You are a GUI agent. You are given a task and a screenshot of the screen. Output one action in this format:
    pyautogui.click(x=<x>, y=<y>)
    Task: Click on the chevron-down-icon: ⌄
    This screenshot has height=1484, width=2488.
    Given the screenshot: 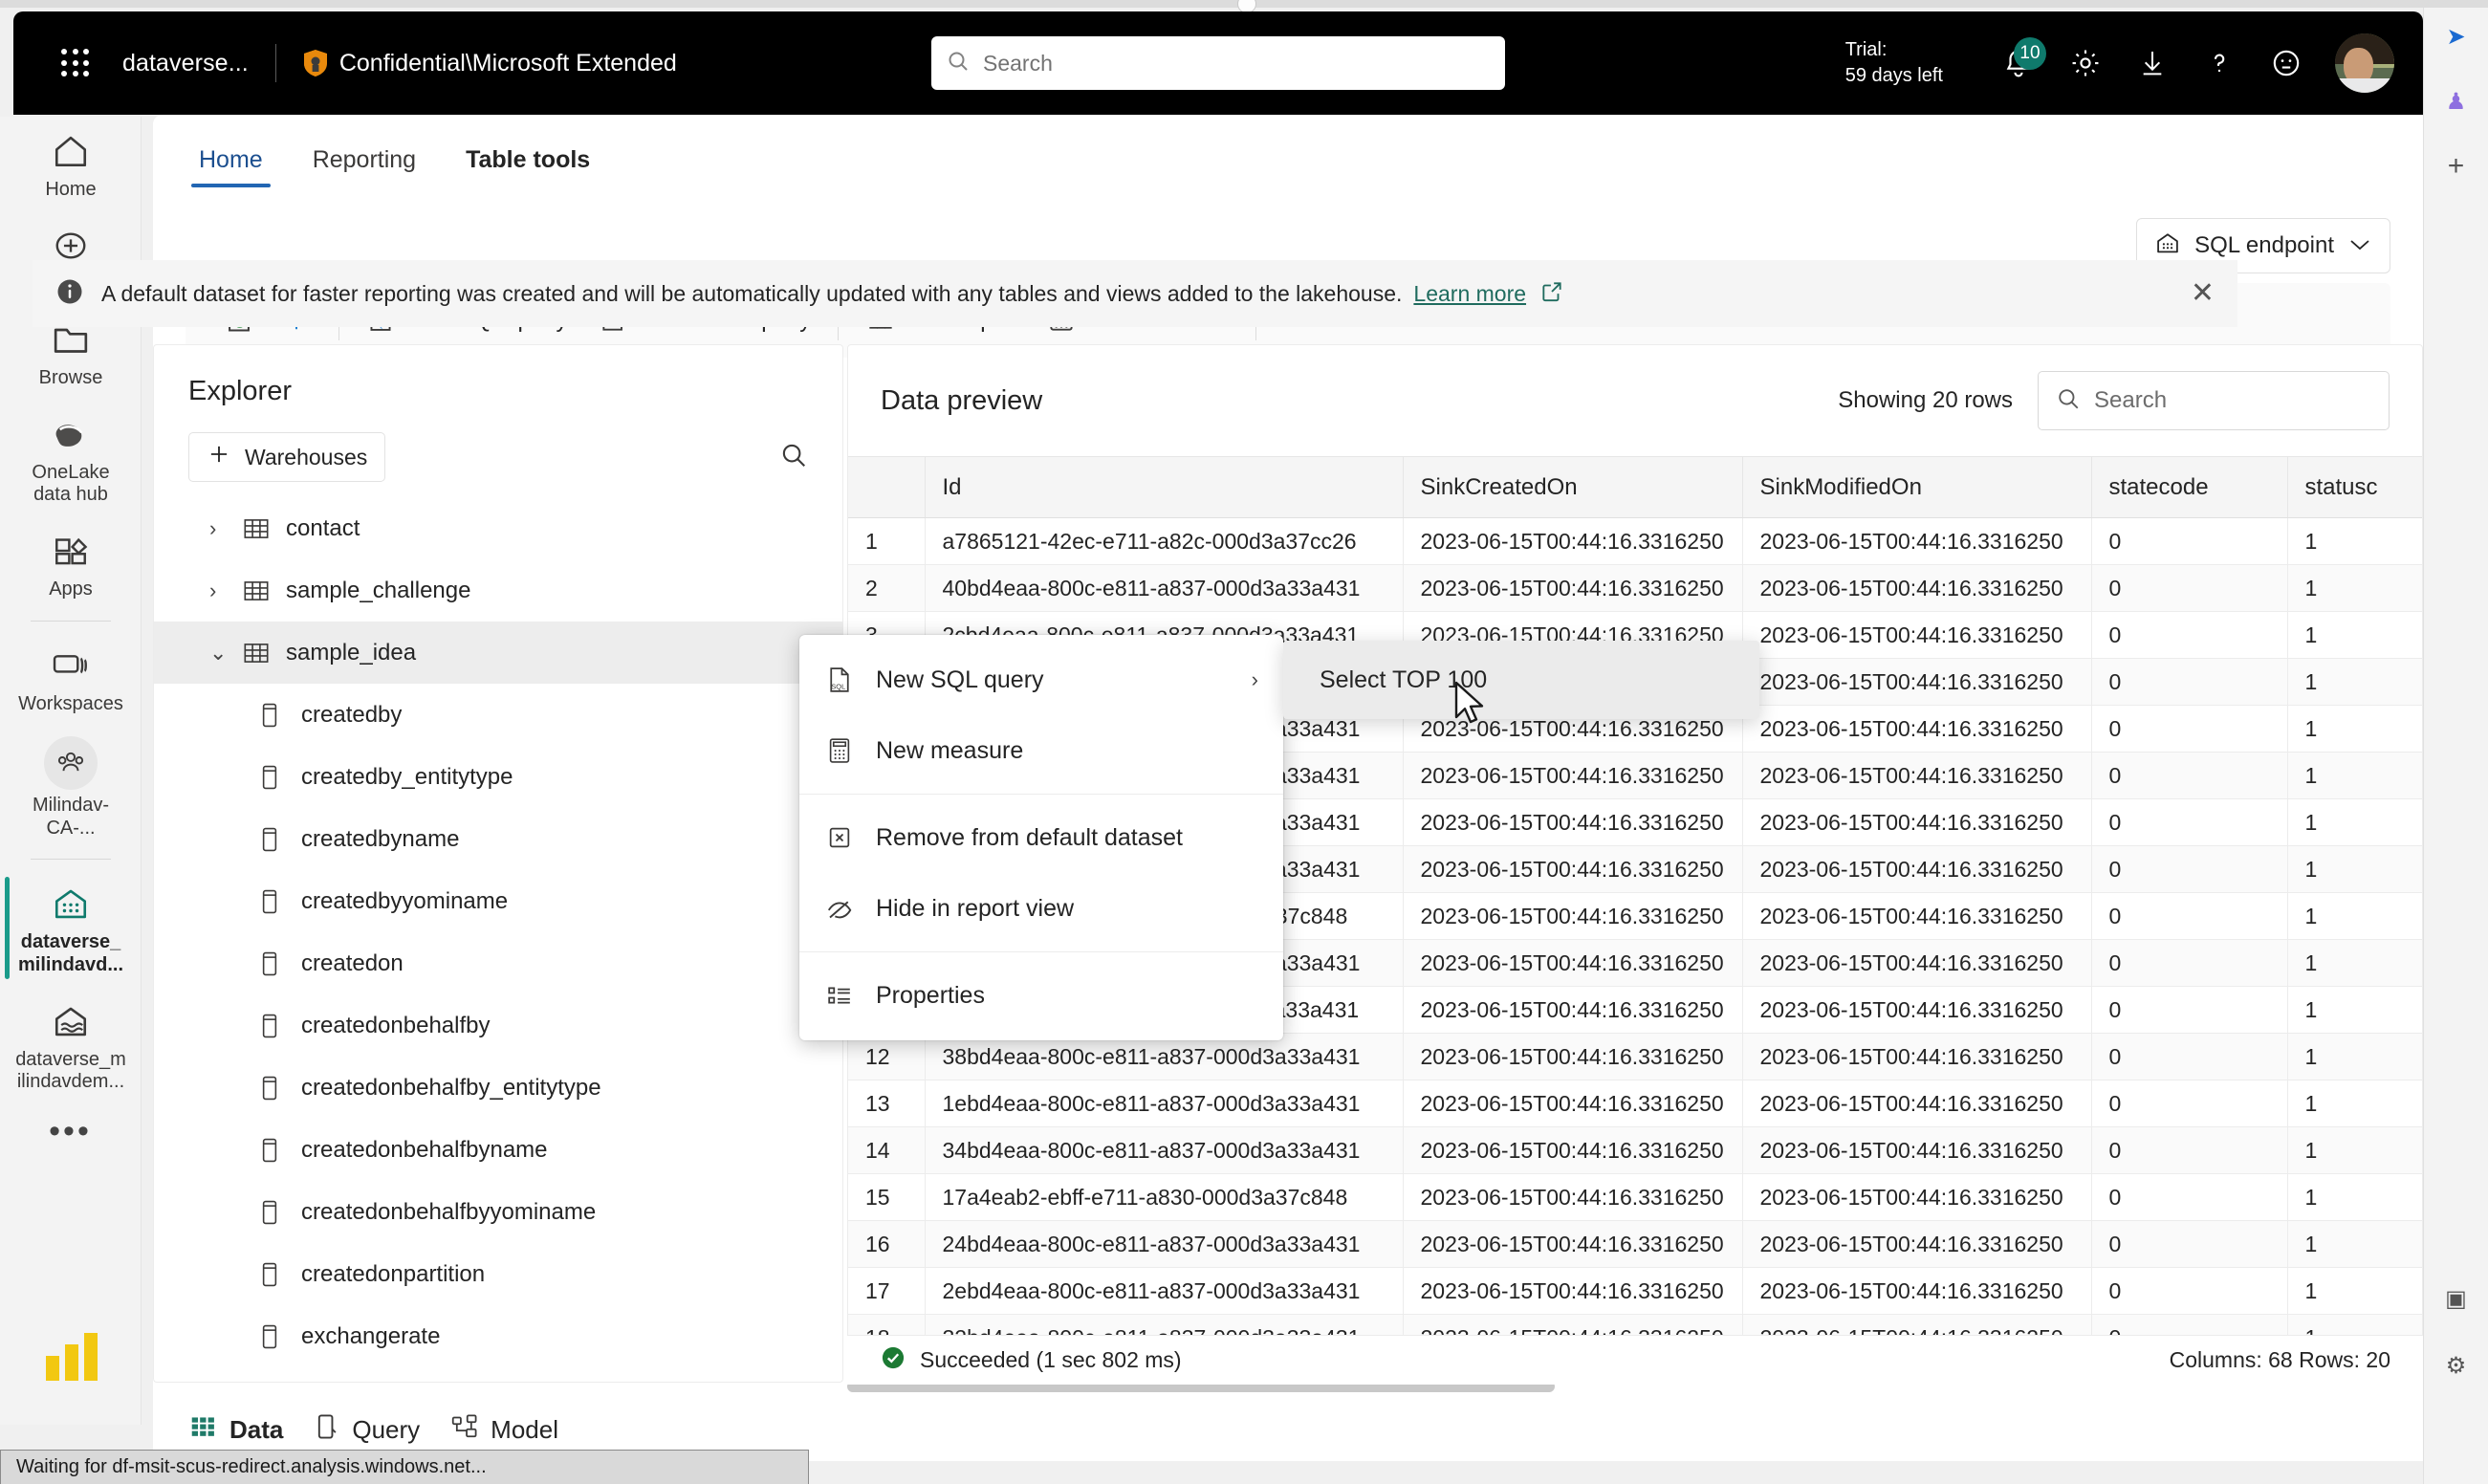 What is the action you would take?
    pyautogui.click(x=225, y=654)
    